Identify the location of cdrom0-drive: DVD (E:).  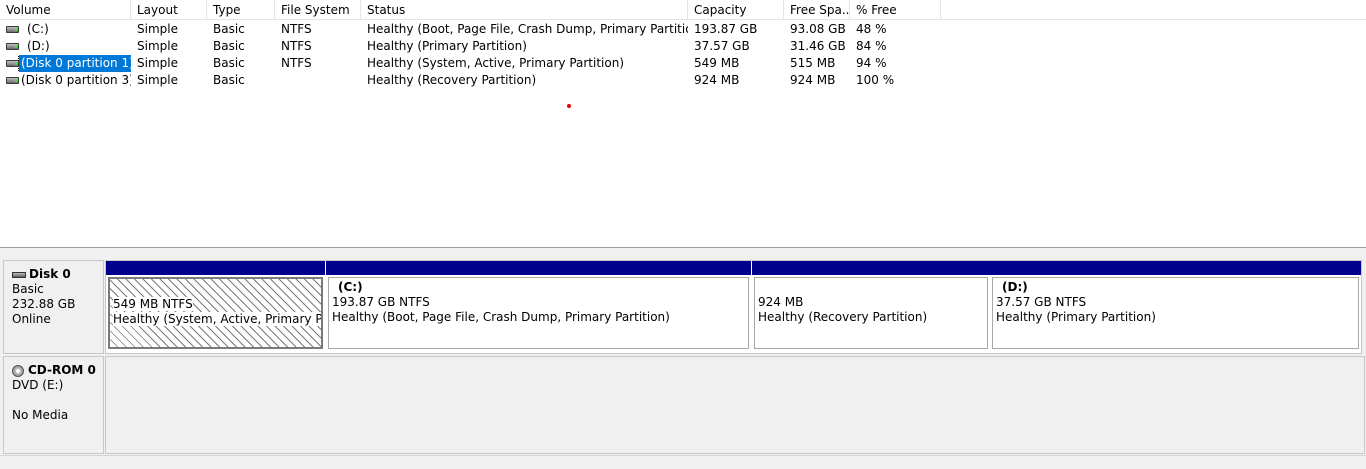
(38, 385).